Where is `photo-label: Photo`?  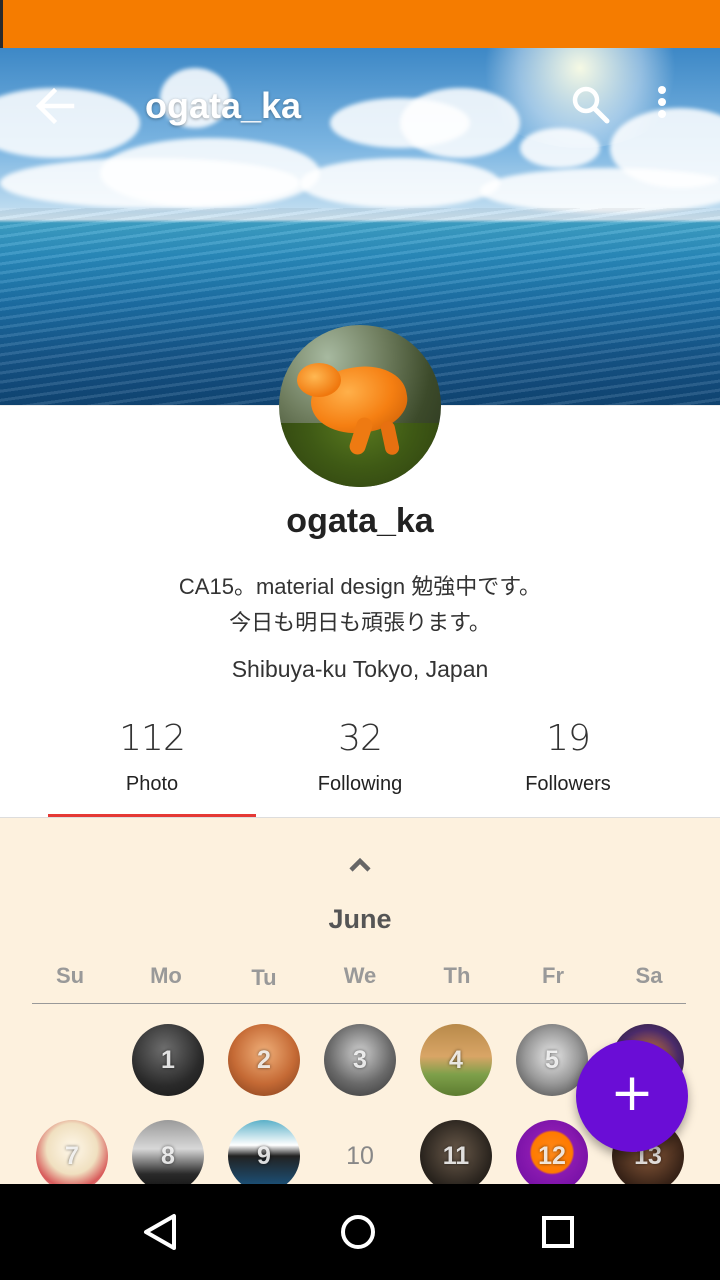
photo-label: Photo is located at coordinates (152, 784).